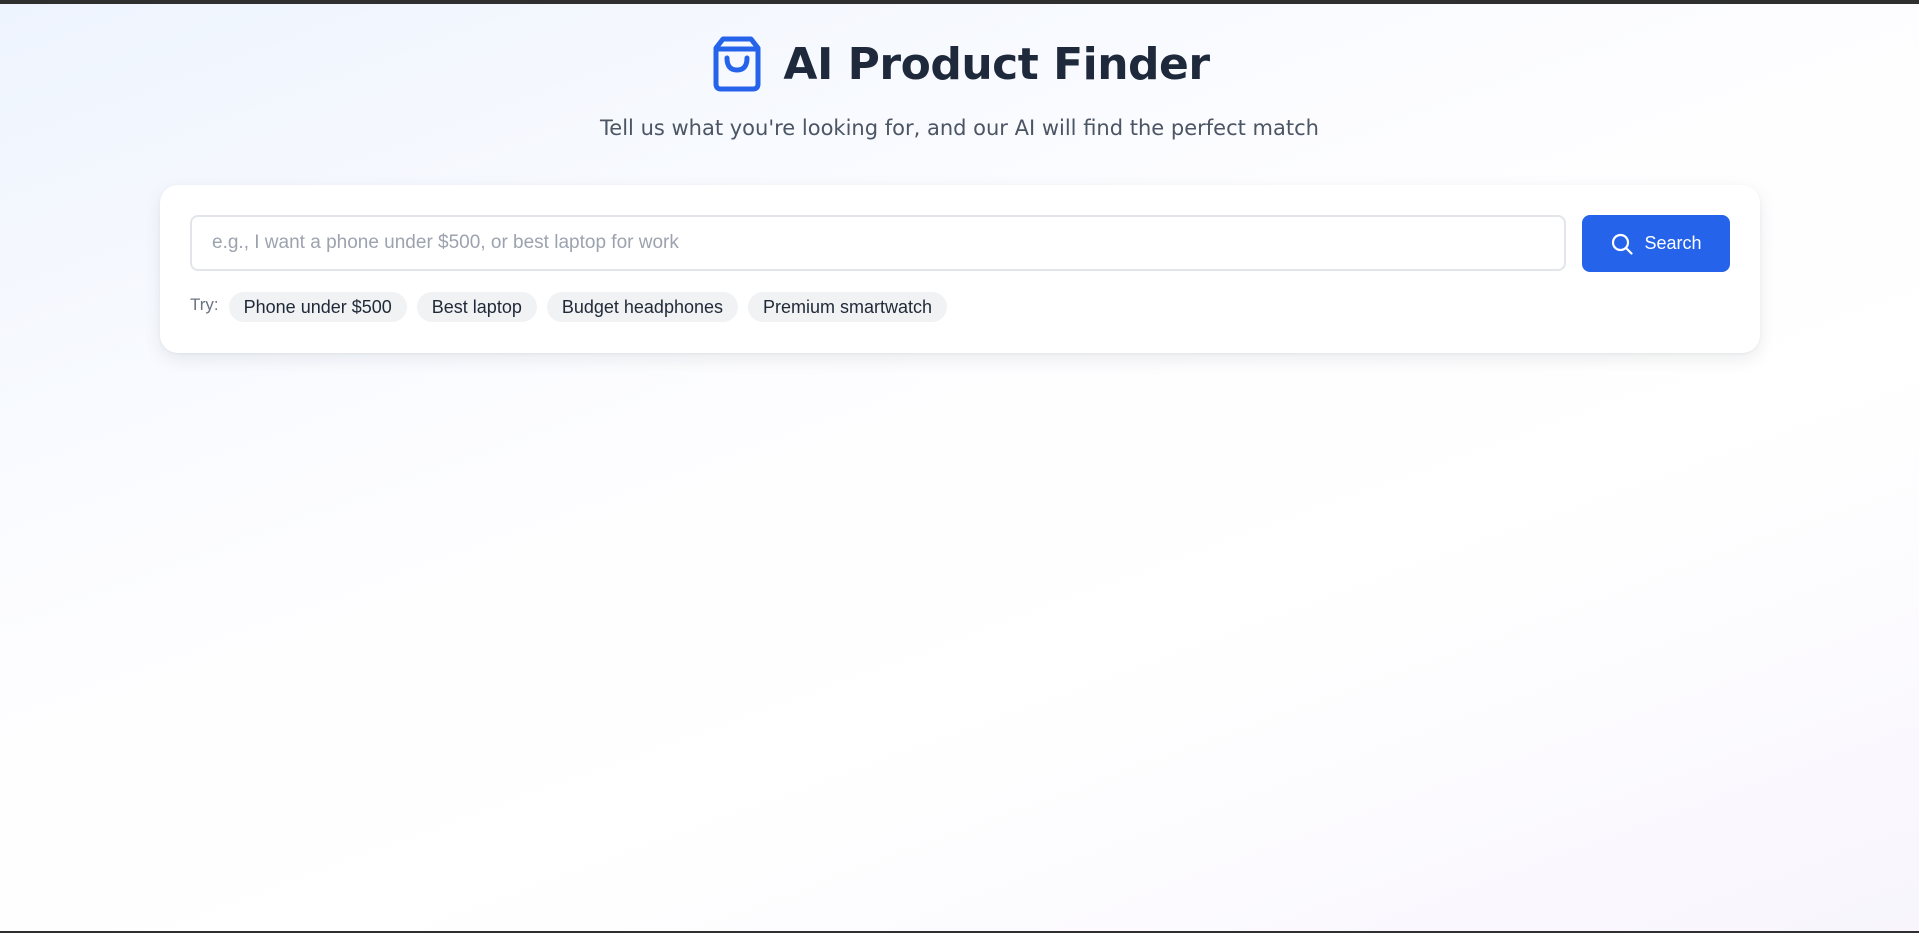 The width and height of the screenshot is (1919, 933). I want to click on try-label: Try:, so click(204, 304).